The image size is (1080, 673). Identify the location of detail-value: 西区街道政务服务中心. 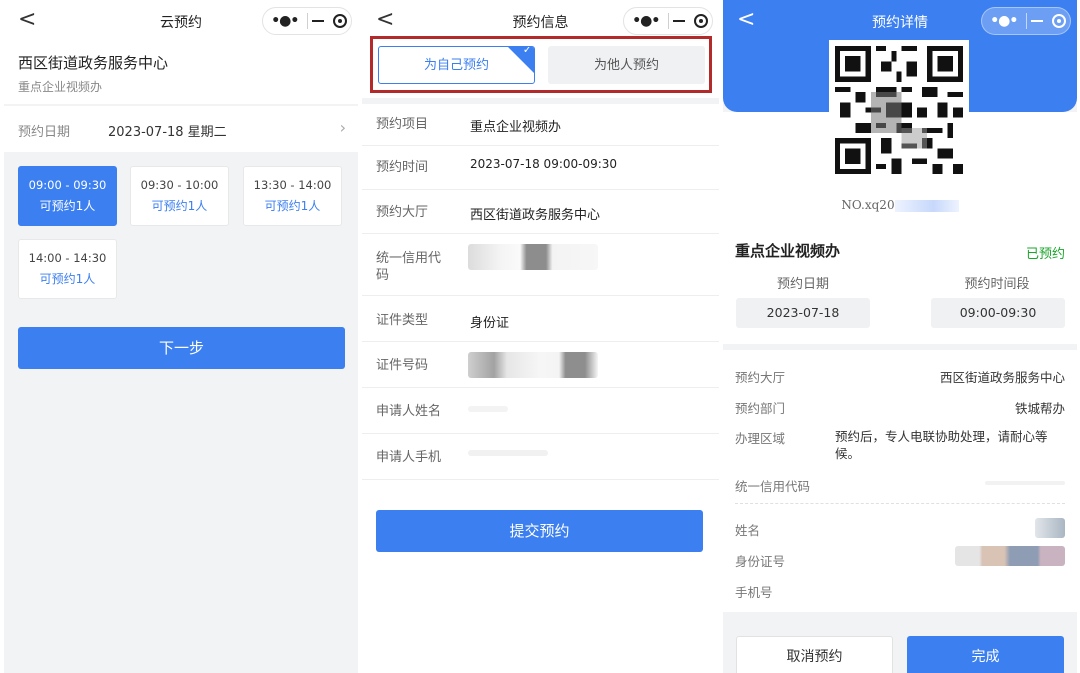
(1002, 377).